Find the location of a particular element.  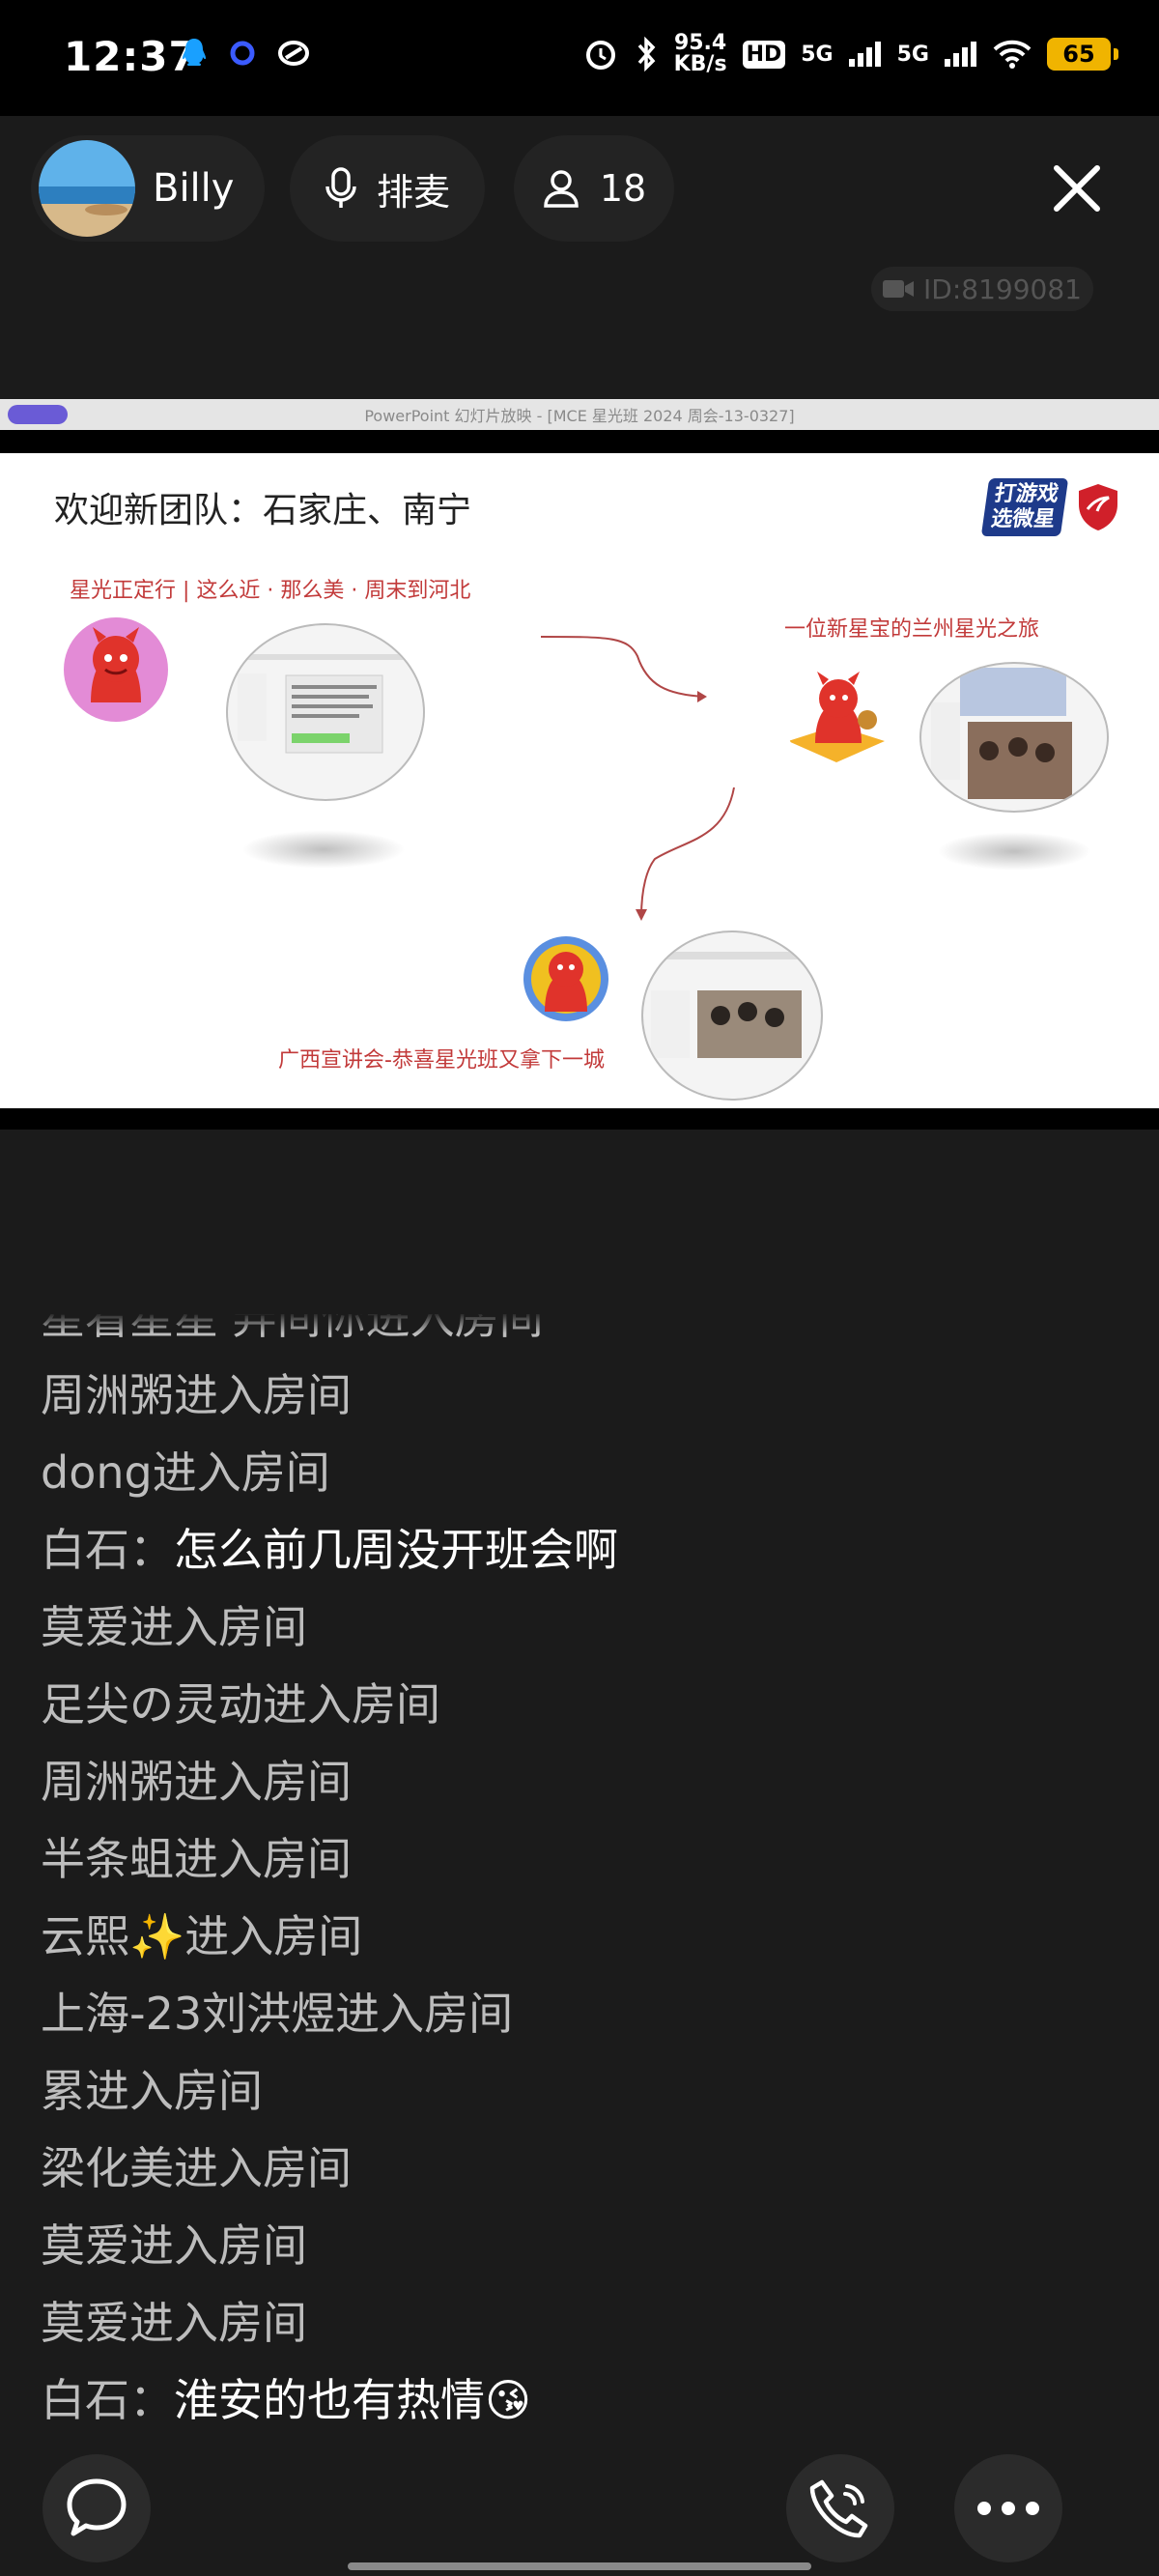

chat-speaker: 梁化美进入房间 is located at coordinates (197, 2168).